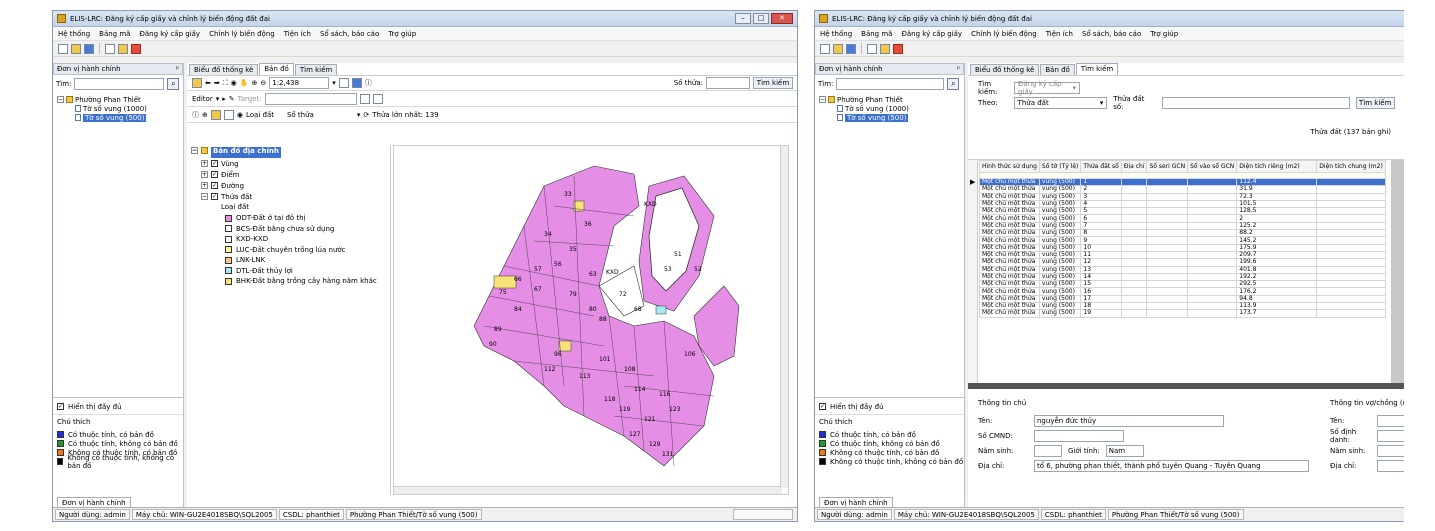 The height and width of the screenshot is (531, 1435). What do you see at coordinates (1101, 166) in the screenshot?
I see `column-header: Thửa đất số` at bounding box center [1101, 166].